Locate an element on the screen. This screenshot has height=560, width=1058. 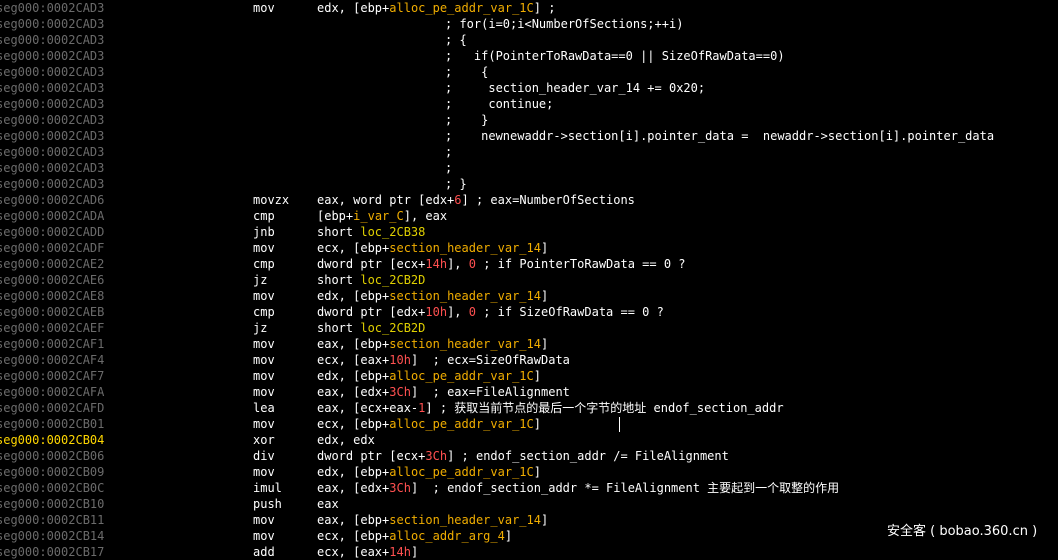
instruction-mnemonic: xor is located at coordinates (264, 440).